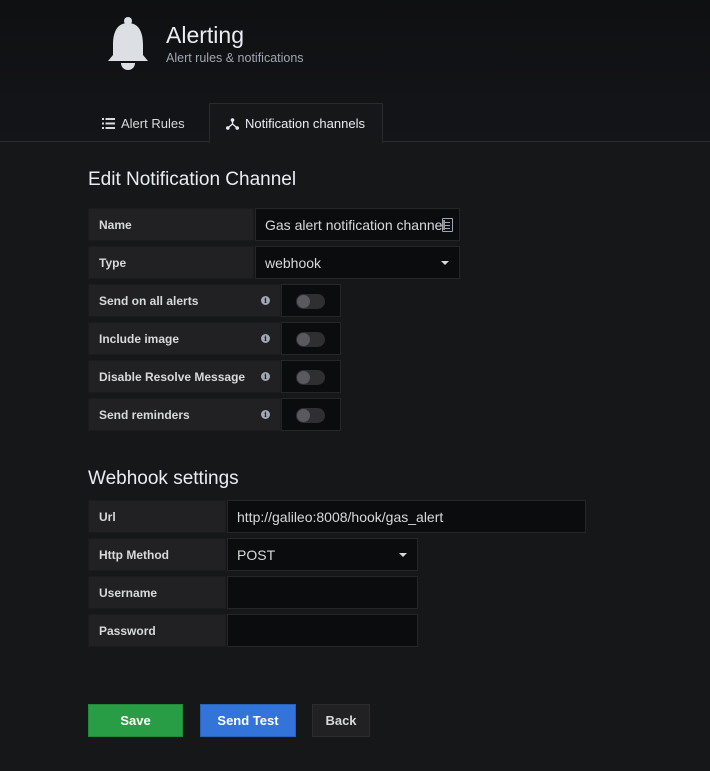 The image size is (710, 771). I want to click on include-image-toggle-box, so click(311, 338).